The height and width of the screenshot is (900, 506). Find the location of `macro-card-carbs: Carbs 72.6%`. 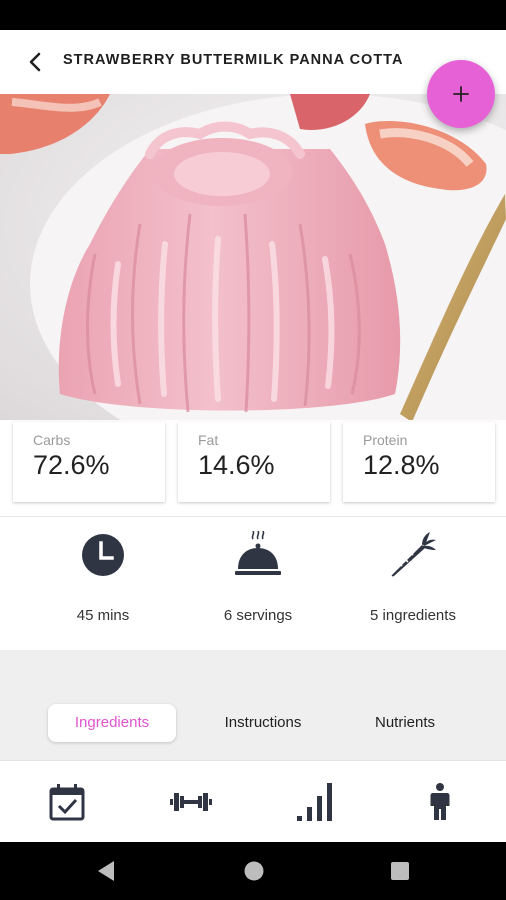

macro-card-carbs: Carbs 72.6% is located at coordinates (89, 462).